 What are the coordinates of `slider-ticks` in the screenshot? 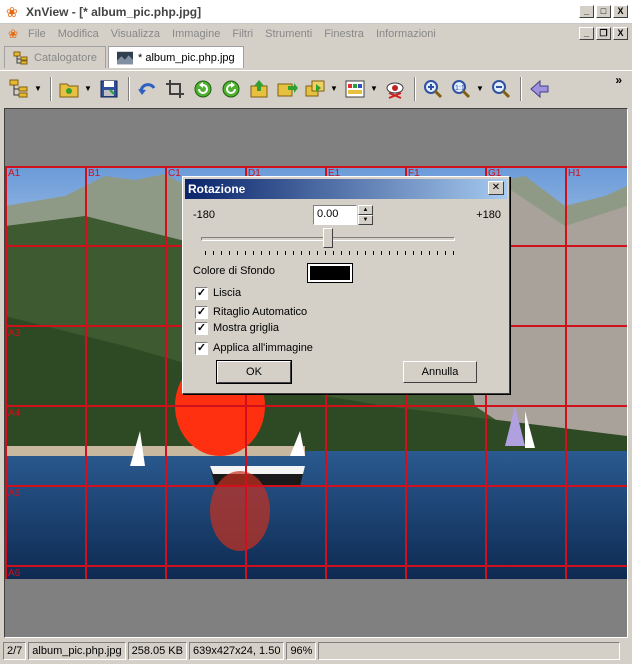 It's located at (330, 253).